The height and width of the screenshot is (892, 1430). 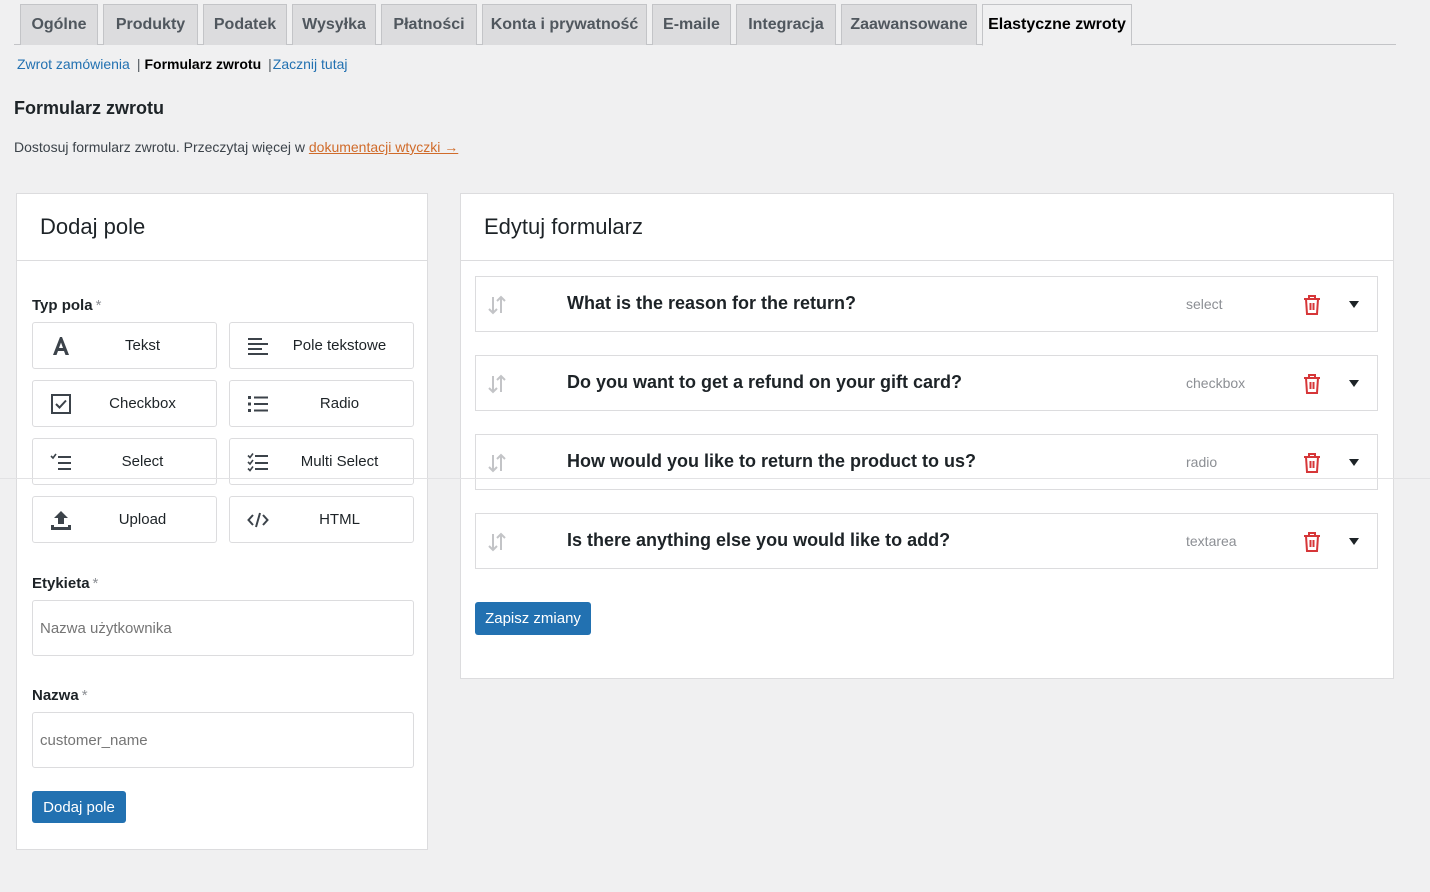 What do you see at coordinates (715, 478) in the screenshot?
I see `divider` at bounding box center [715, 478].